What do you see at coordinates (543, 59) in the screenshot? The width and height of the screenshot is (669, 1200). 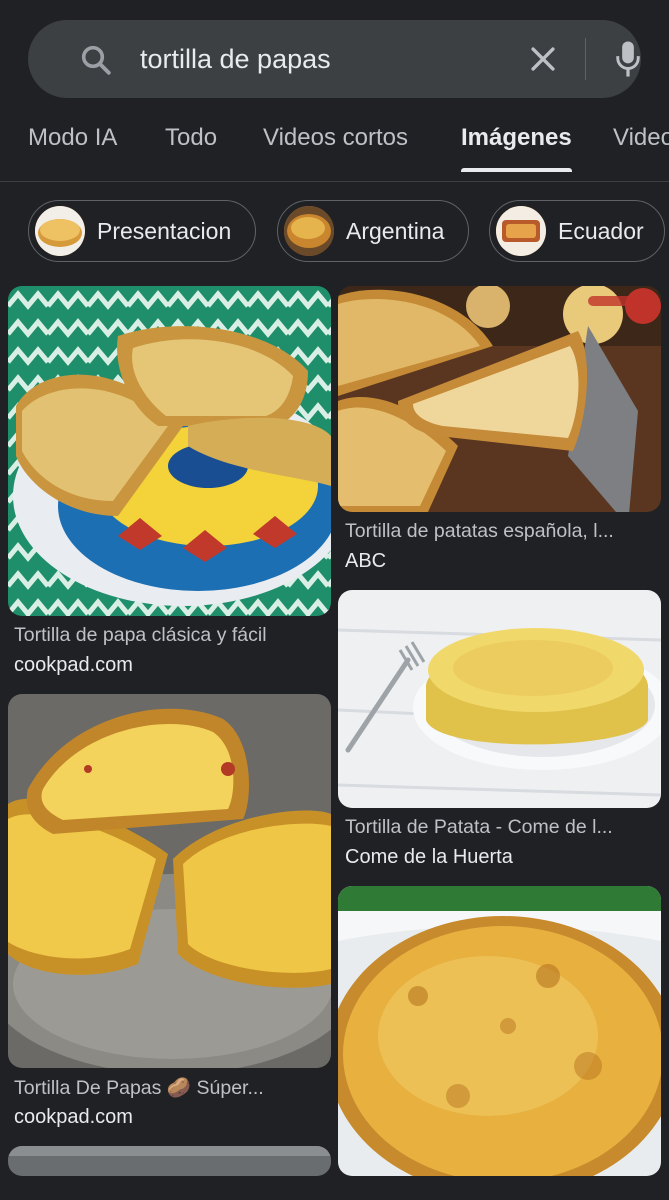 I see `close-icon` at bounding box center [543, 59].